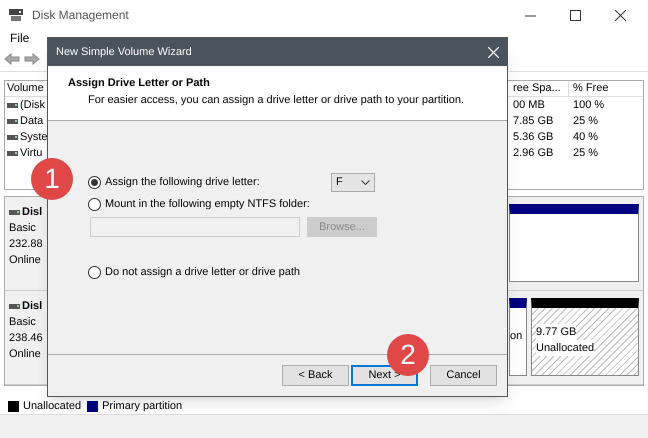 This screenshot has height=438, width=648. Describe the element at coordinates (315, 375) in the screenshot. I see `wizard-button: < Back` at that location.